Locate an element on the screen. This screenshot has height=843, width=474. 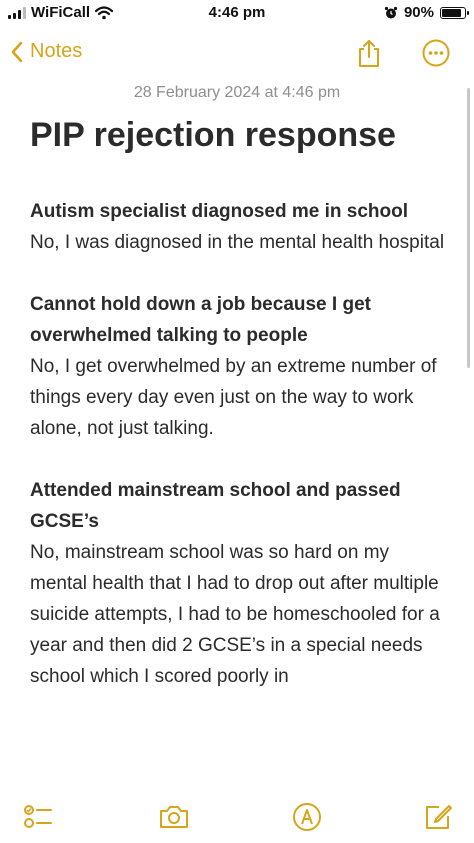
battery-icon is located at coordinates (454, 12).